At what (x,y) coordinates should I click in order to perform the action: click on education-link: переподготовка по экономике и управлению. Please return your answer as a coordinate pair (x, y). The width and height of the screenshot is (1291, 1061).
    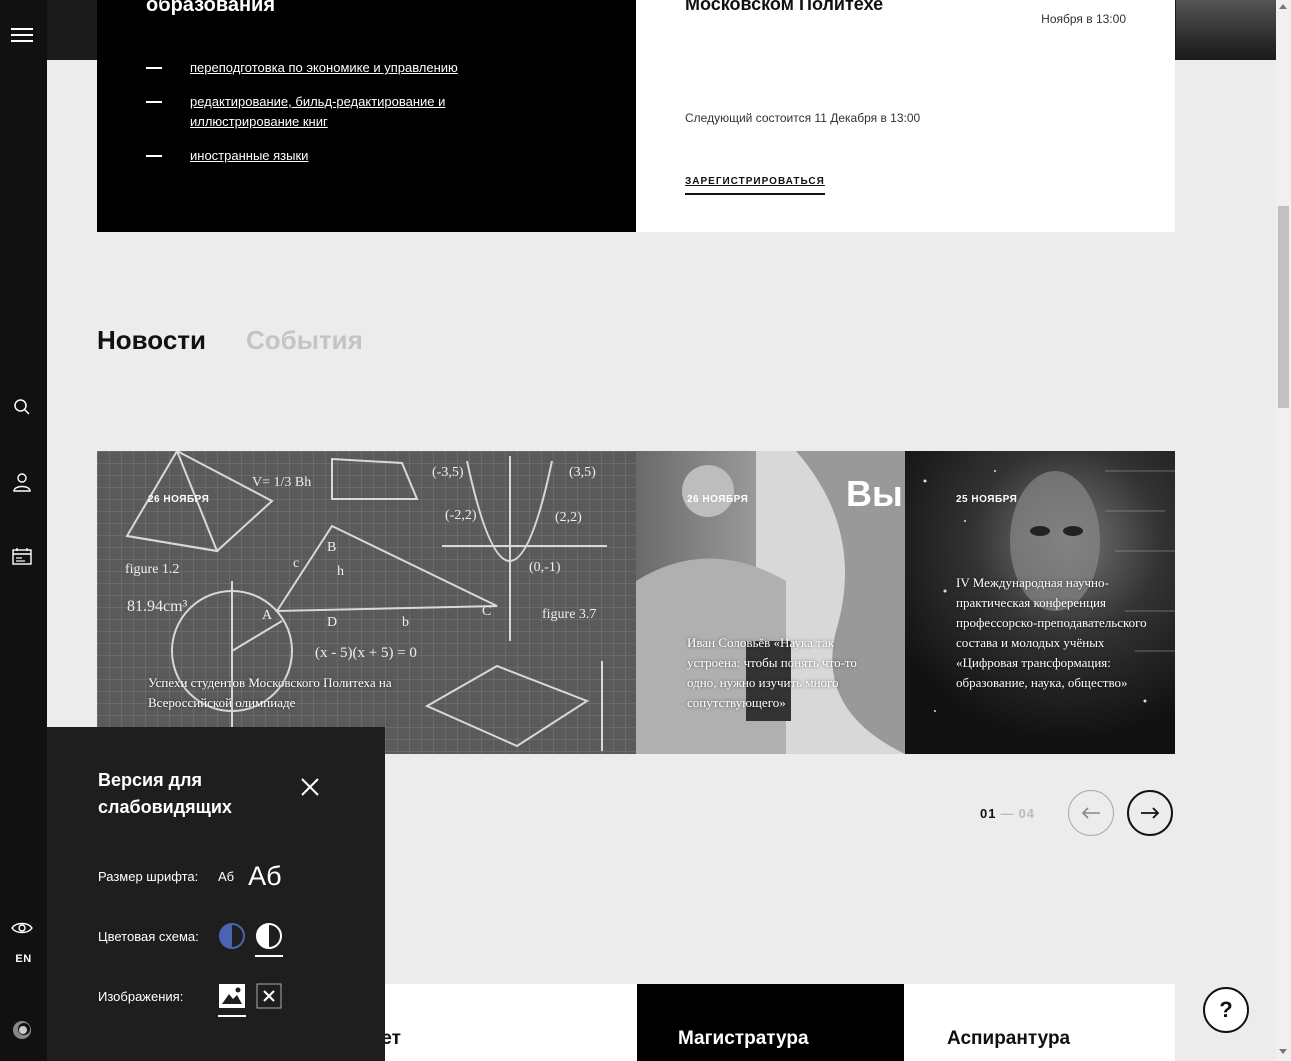
    Looking at the image, I should click on (324, 67).